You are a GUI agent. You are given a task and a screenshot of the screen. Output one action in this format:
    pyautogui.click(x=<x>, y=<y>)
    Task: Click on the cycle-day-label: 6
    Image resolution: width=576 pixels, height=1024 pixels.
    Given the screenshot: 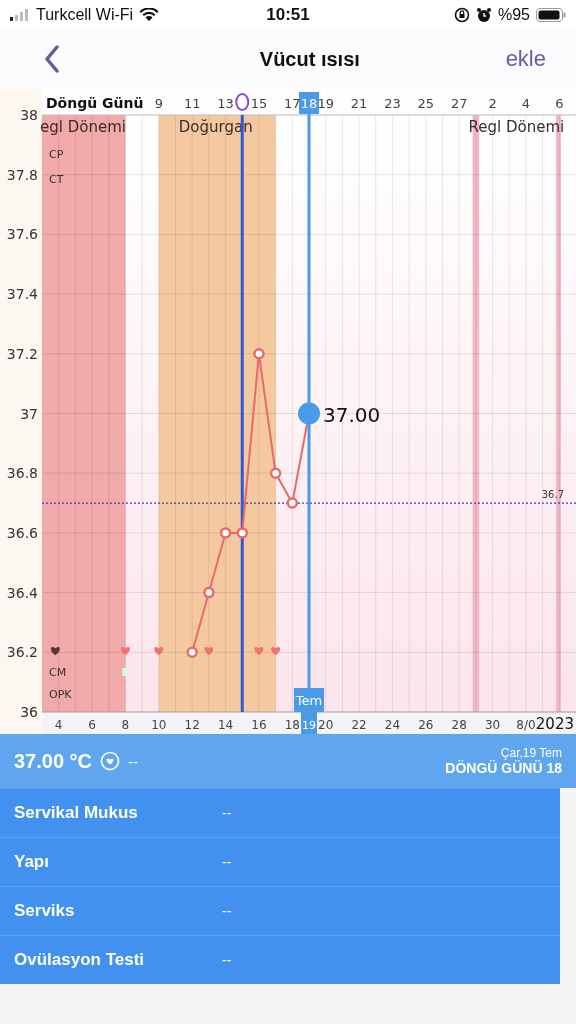 What is the action you would take?
    pyautogui.click(x=559, y=103)
    